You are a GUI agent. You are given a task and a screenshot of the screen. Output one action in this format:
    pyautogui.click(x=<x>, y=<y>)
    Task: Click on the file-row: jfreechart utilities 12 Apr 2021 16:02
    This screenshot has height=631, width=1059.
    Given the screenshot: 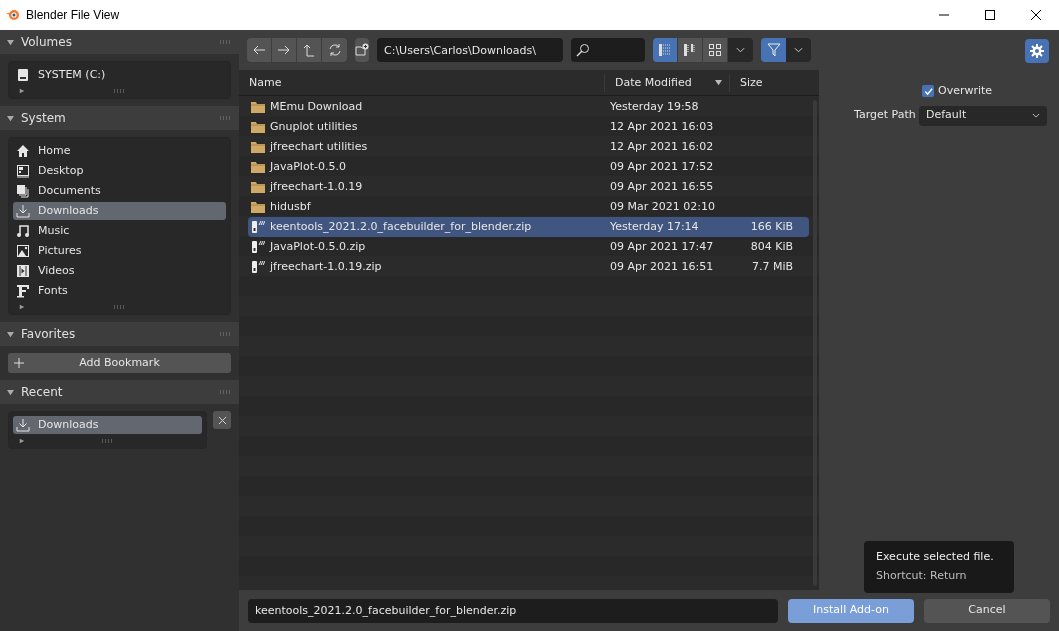 What is the action you would take?
    pyautogui.click(x=528, y=147)
    